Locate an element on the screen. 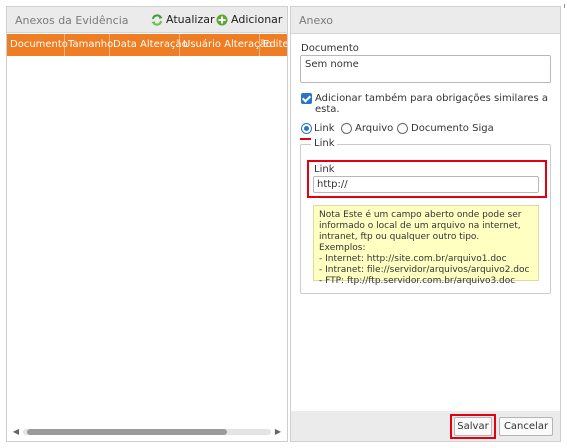 Image resolution: width=567 pixels, height=448 pixels. column-header-usuario-alteracao: Usuário Alteração is located at coordinates (226, 45).